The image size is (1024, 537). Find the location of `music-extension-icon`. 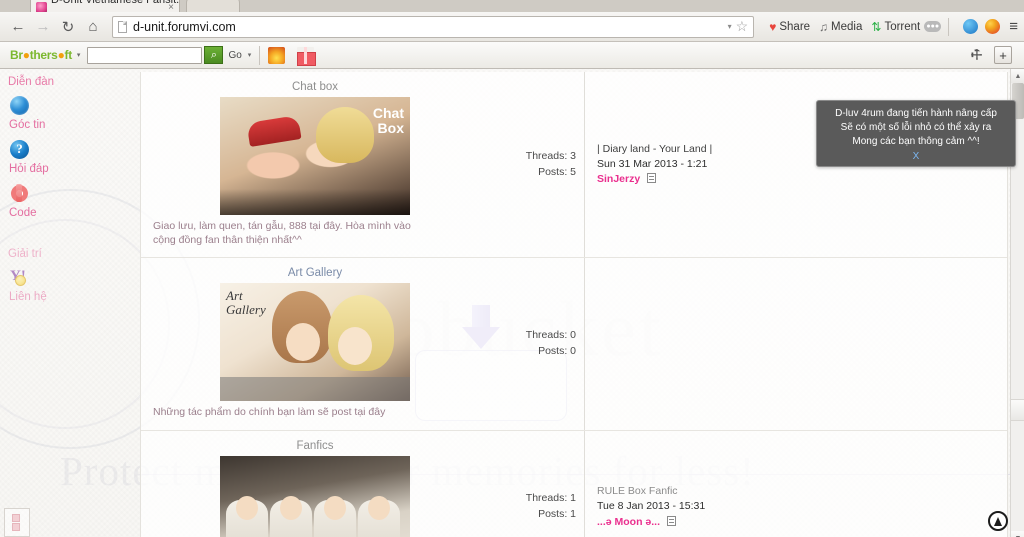

music-extension-icon is located at coordinates (993, 26).